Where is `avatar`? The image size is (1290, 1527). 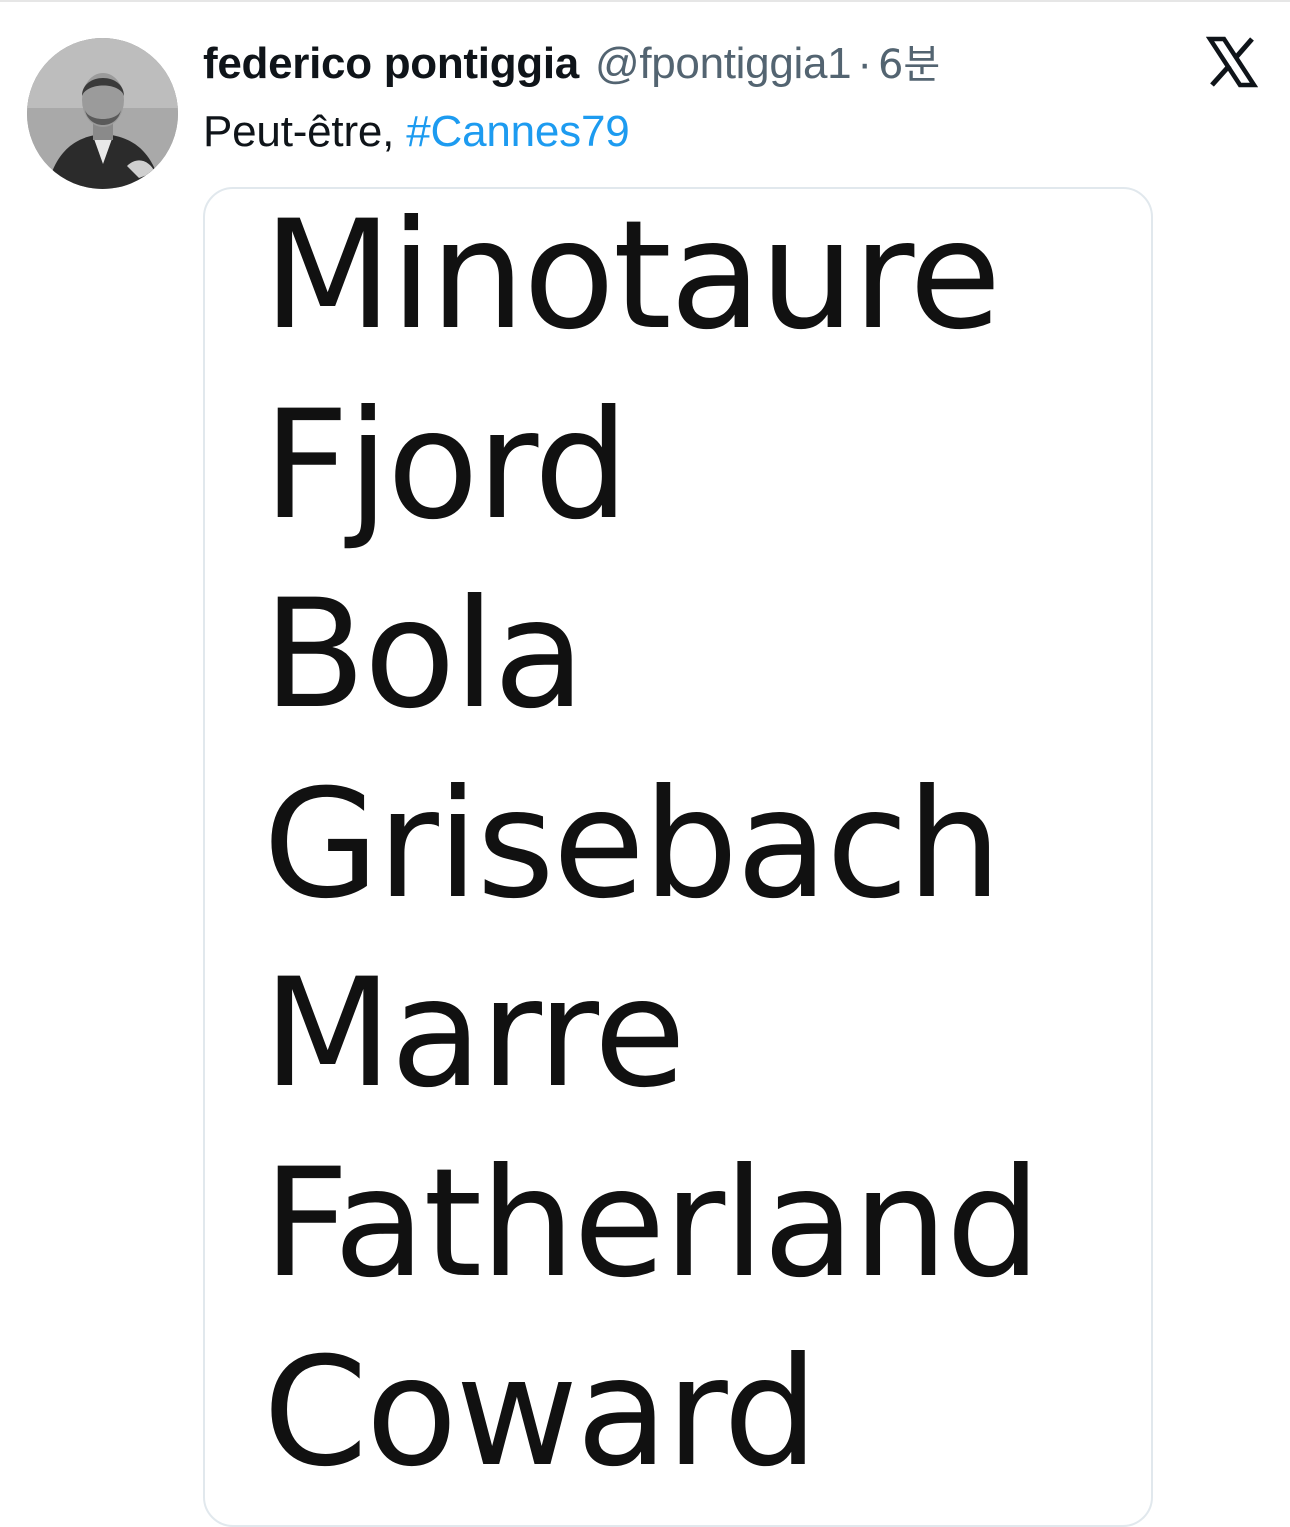 avatar is located at coordinates (102, 113).